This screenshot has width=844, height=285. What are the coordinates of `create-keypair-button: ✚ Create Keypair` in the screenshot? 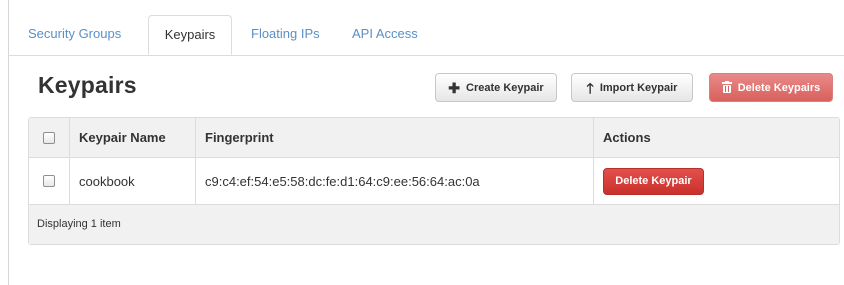 It's located at (496, 87).